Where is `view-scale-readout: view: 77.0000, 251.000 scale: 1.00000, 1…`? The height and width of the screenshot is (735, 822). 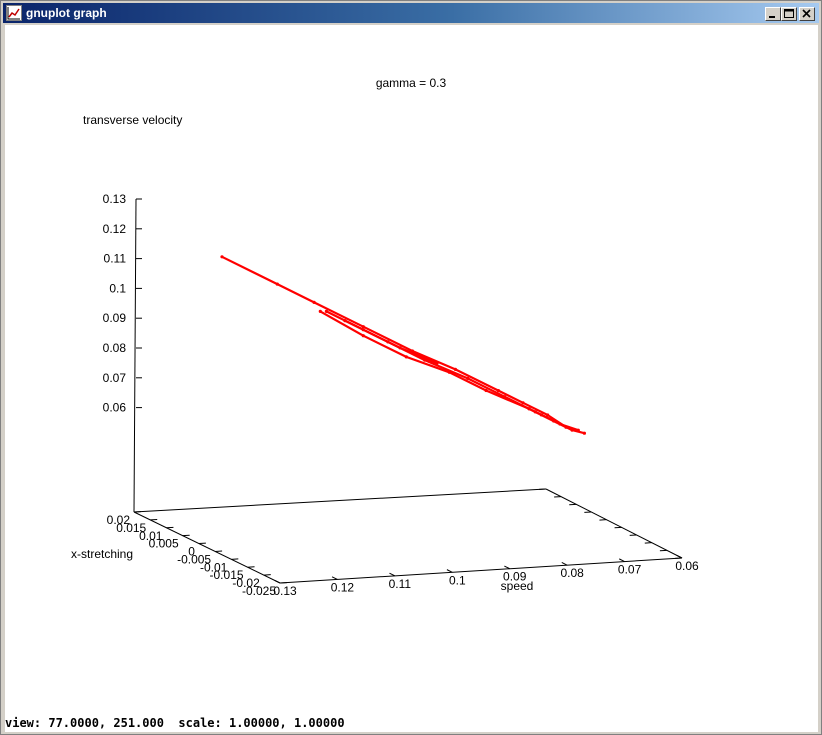
view-scale-readout: view: 77.0000, 251.000 scale: 1.00000, 1… is located at coordinates (175, 723).